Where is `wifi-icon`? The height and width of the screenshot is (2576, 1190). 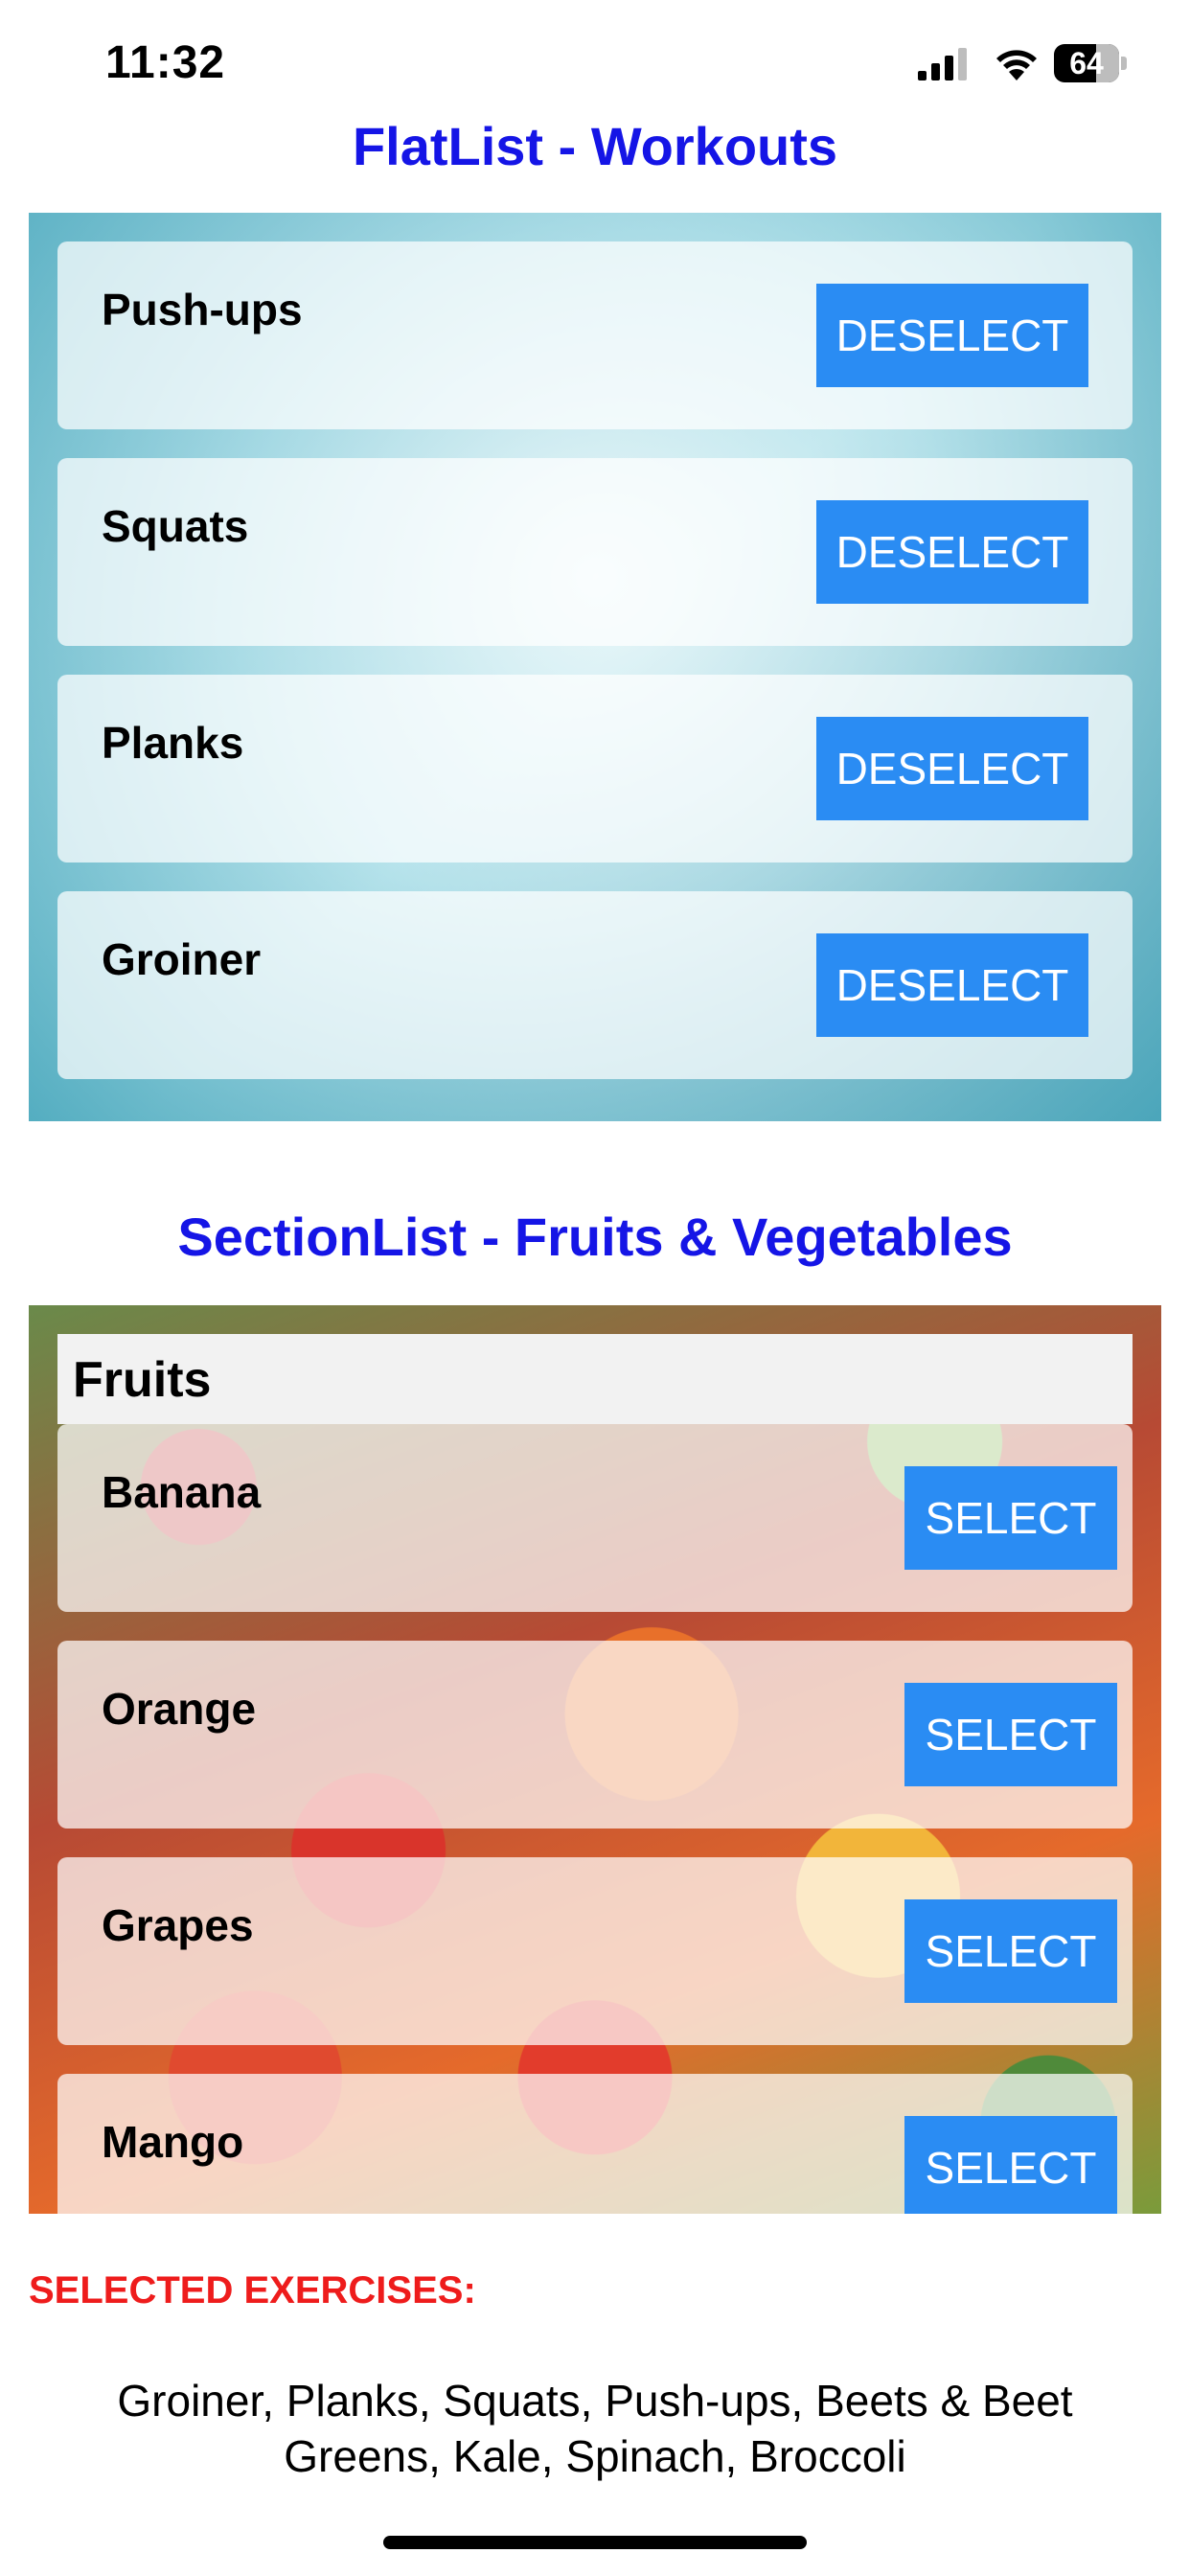
wifi-icon is located at coordinates (1016, 65).